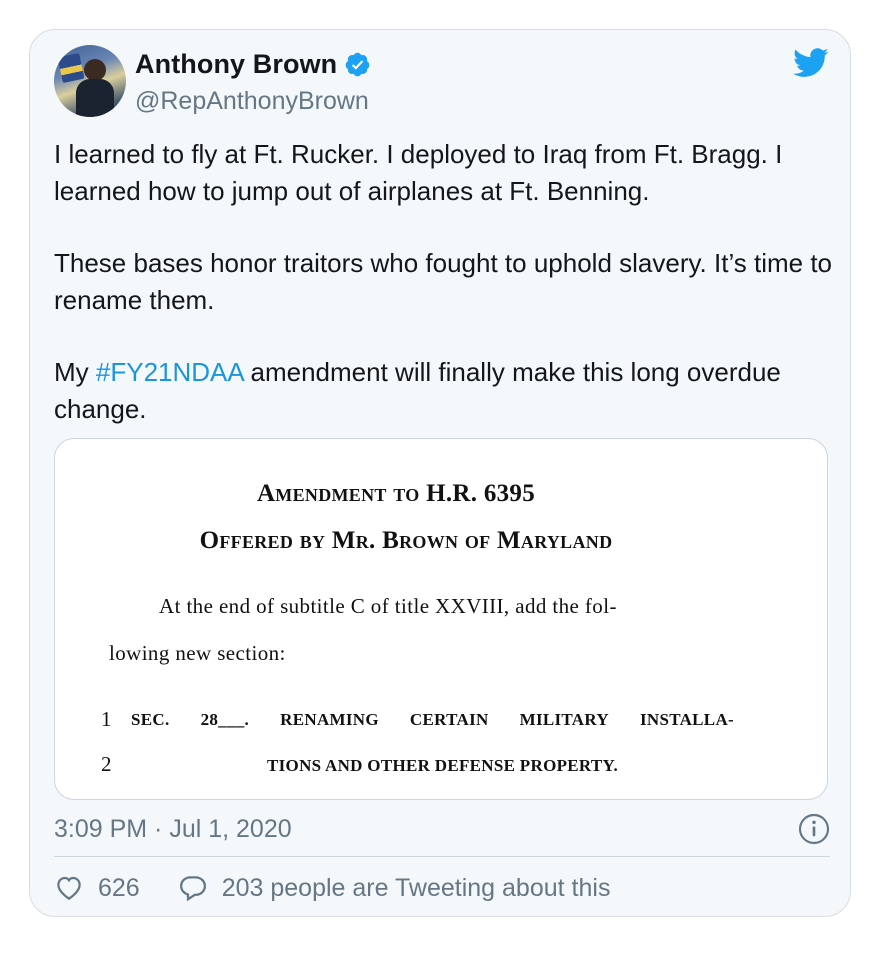 Image resolution: width=882 pixels, height=954 pixels. I want to click on verified-badge-icon, so click(357, 64).